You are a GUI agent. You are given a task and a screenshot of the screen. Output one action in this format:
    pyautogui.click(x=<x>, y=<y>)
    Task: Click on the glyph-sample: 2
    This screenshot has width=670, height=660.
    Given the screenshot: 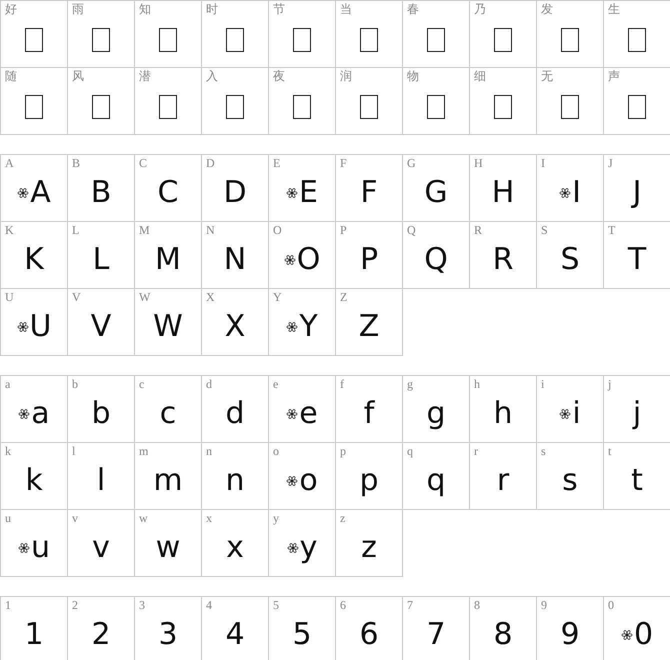 What is the action you would take?
    pyautogui.click(x=101, y=635)
    